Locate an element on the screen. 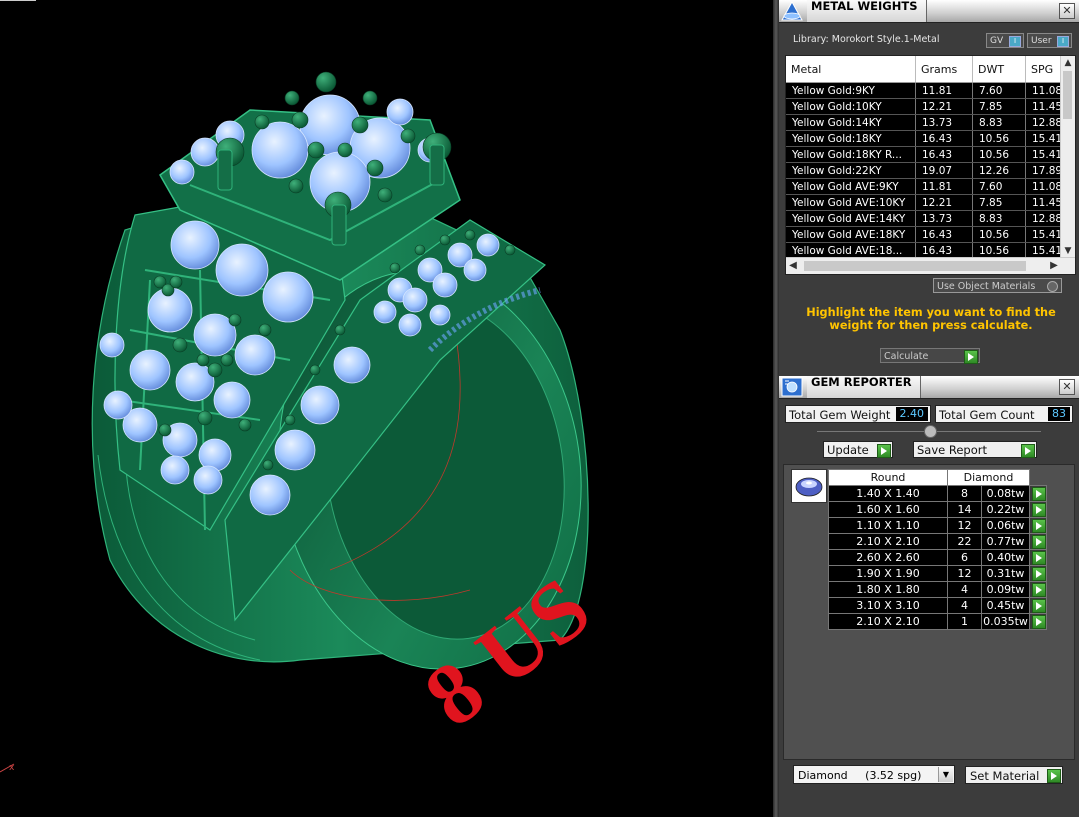 Image resolution: width=1079 pixels, height=817 pixels. gem-row: 2.10 X 2.10 22 0.77tw is located at coordinates (937, 541).